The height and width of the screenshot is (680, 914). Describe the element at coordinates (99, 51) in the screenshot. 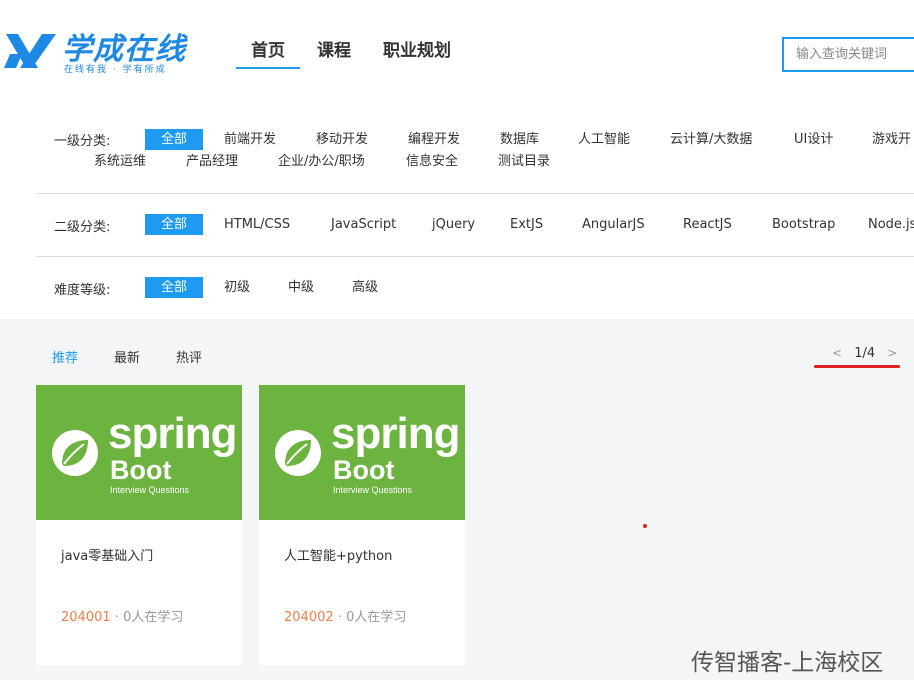

I see `site-logo: 学成在线 在线有我 · 学有所成` at that location.